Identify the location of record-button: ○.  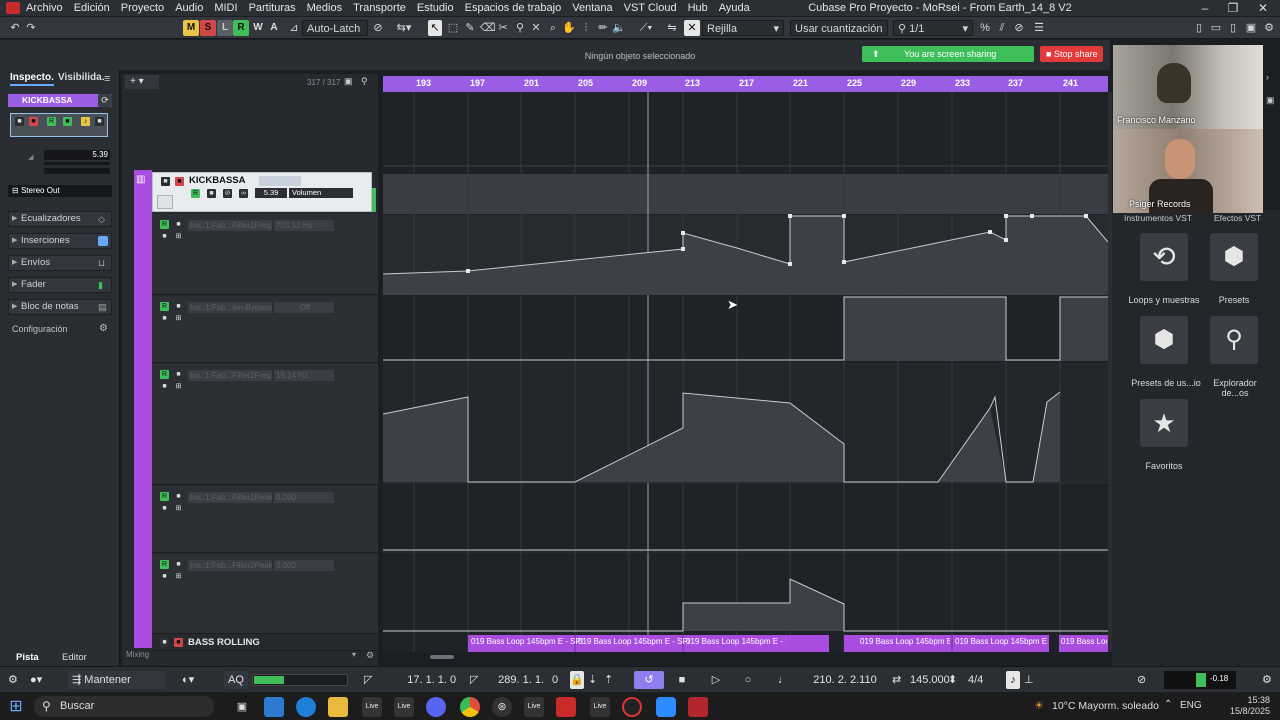
(748, 680).